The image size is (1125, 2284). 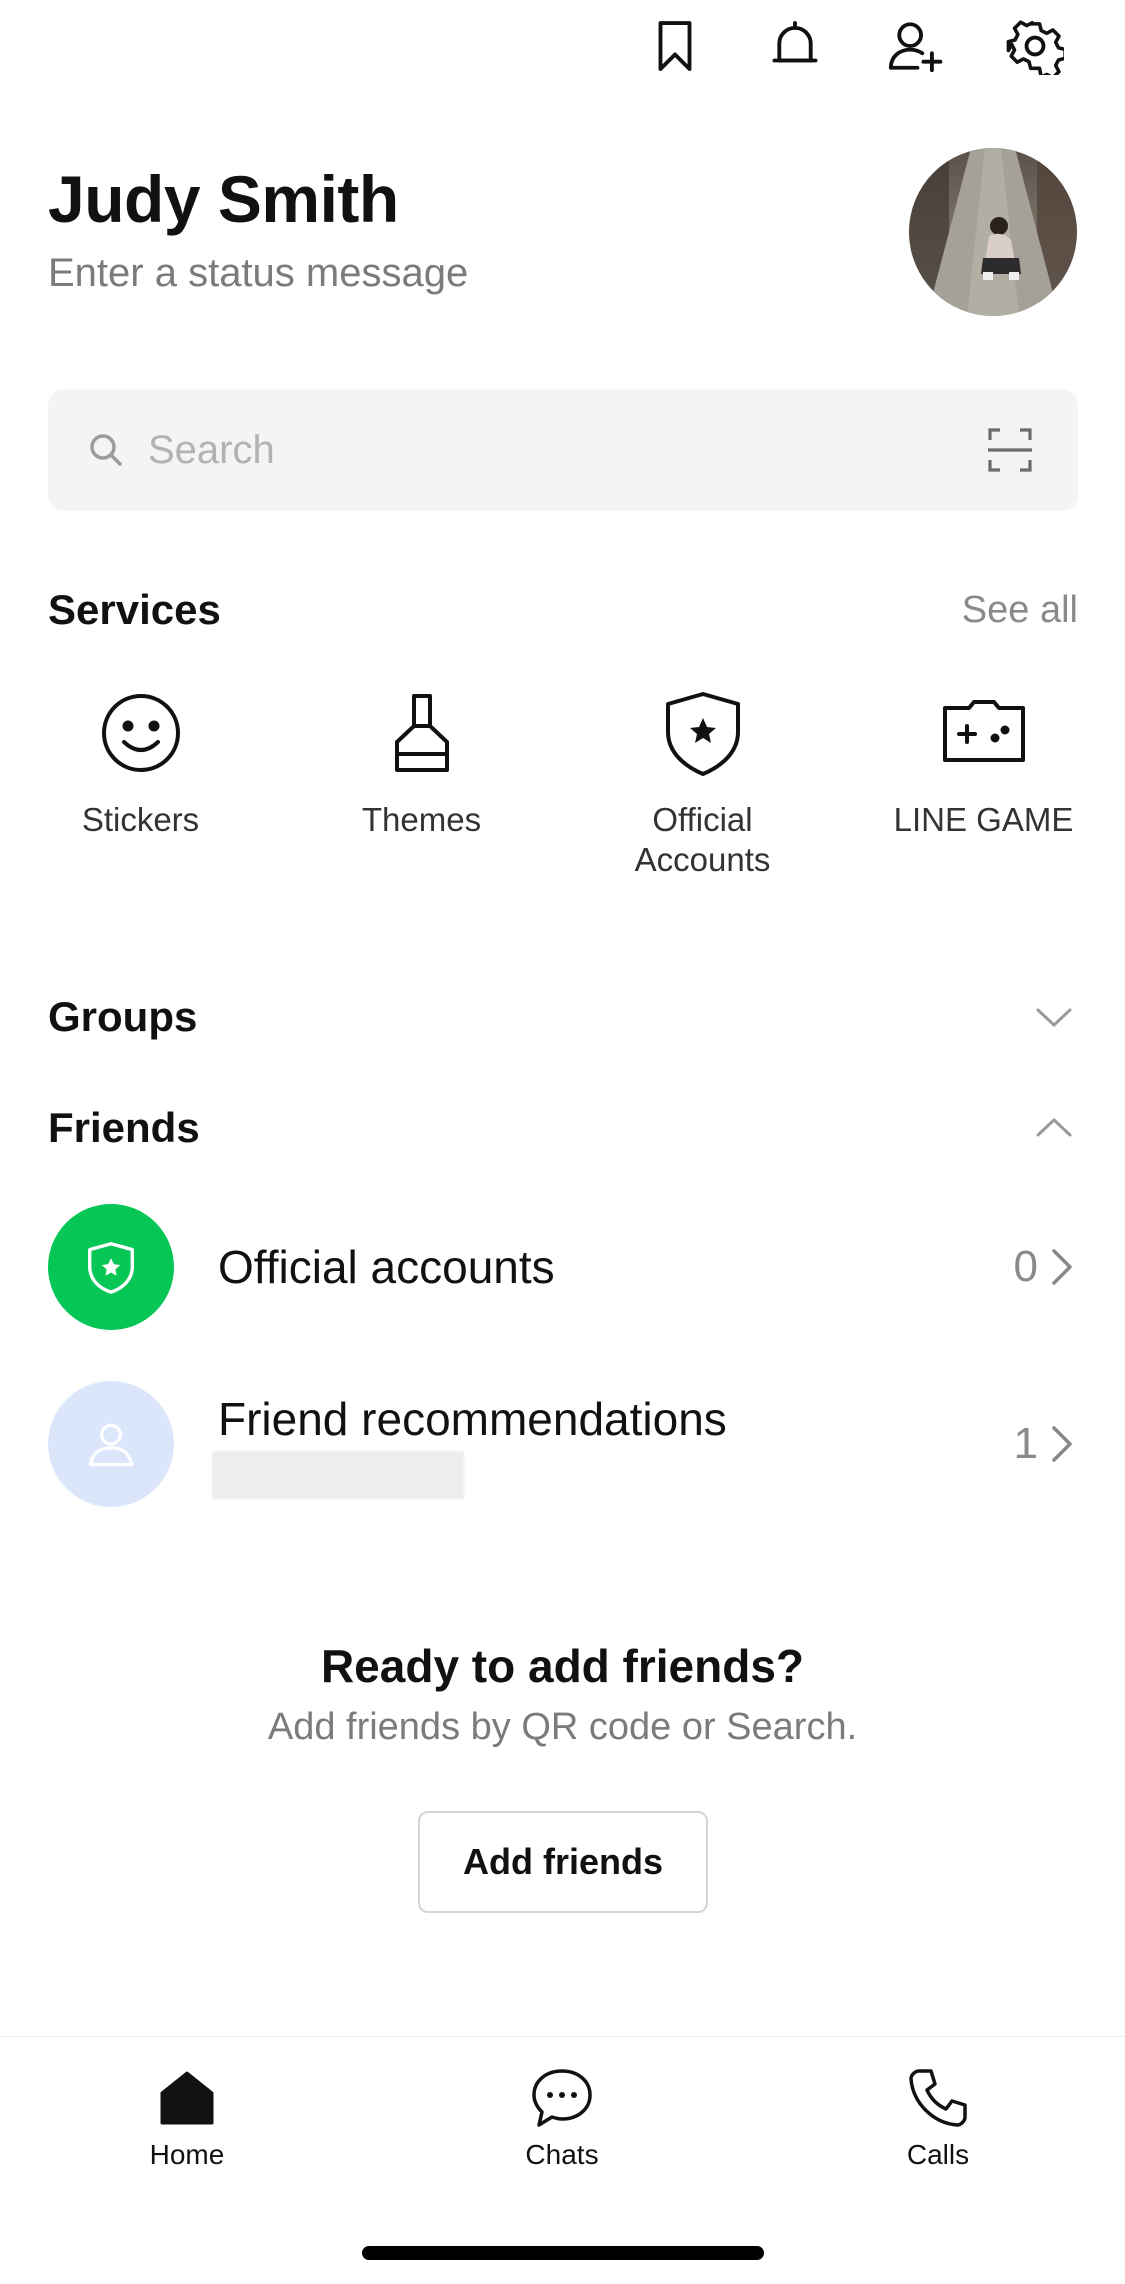 I want to click on person-icon, so click(x=111, y=1445).